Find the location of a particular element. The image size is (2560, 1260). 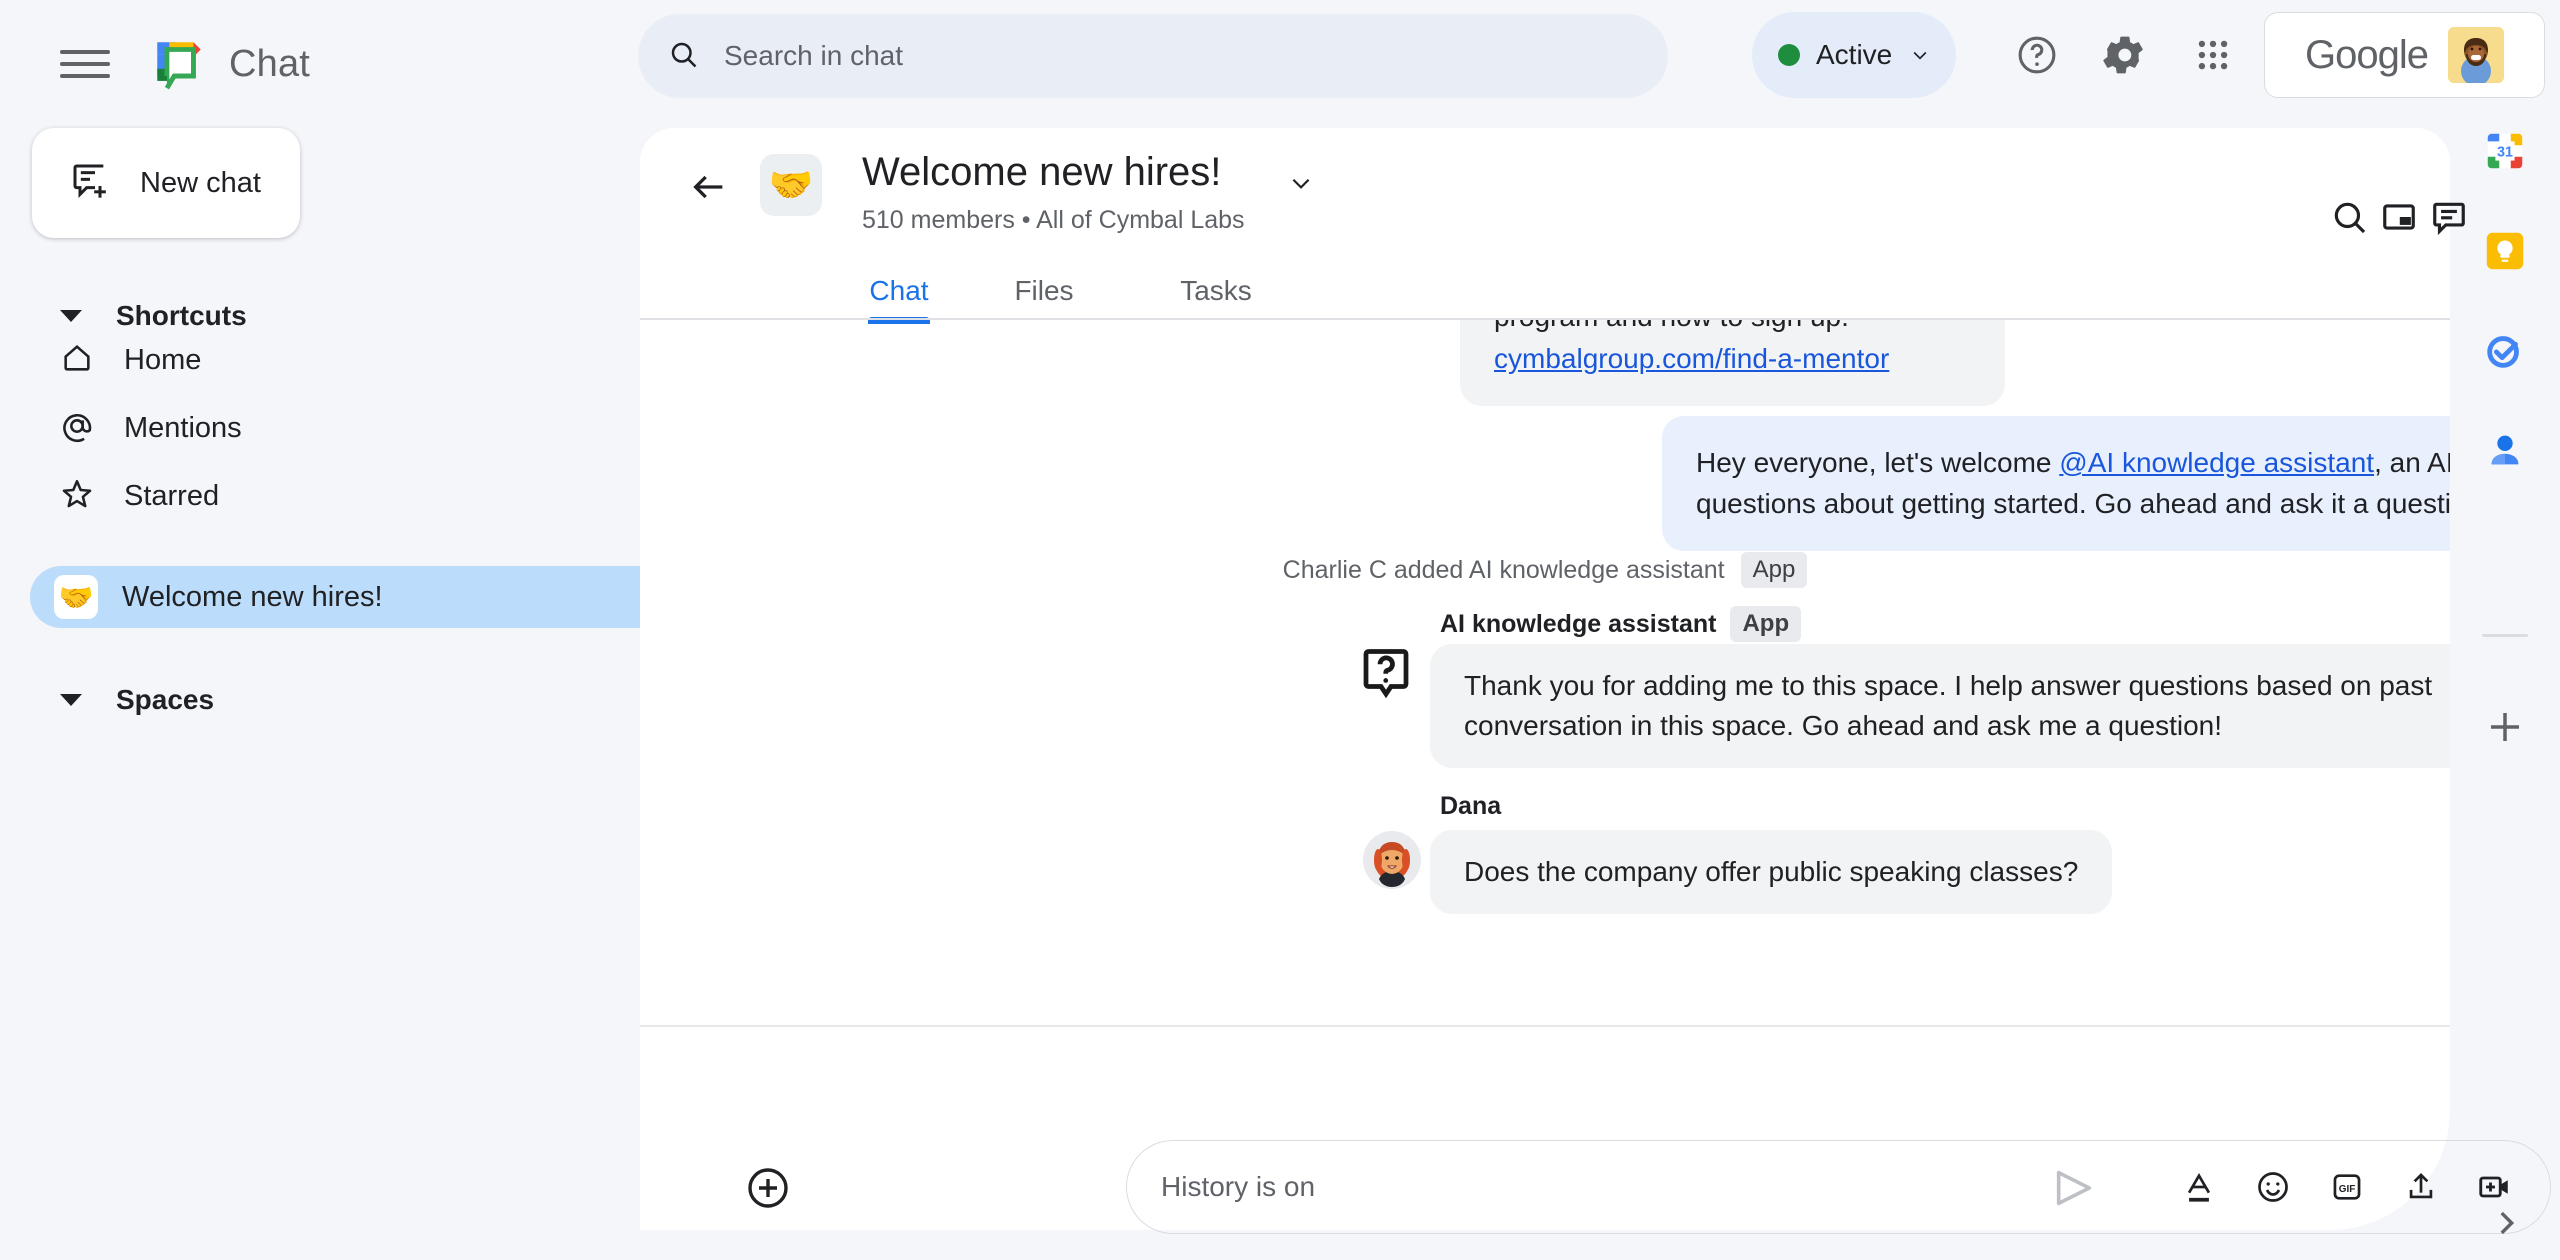

svg-text: 31 is located at coordinates (2505, 153).